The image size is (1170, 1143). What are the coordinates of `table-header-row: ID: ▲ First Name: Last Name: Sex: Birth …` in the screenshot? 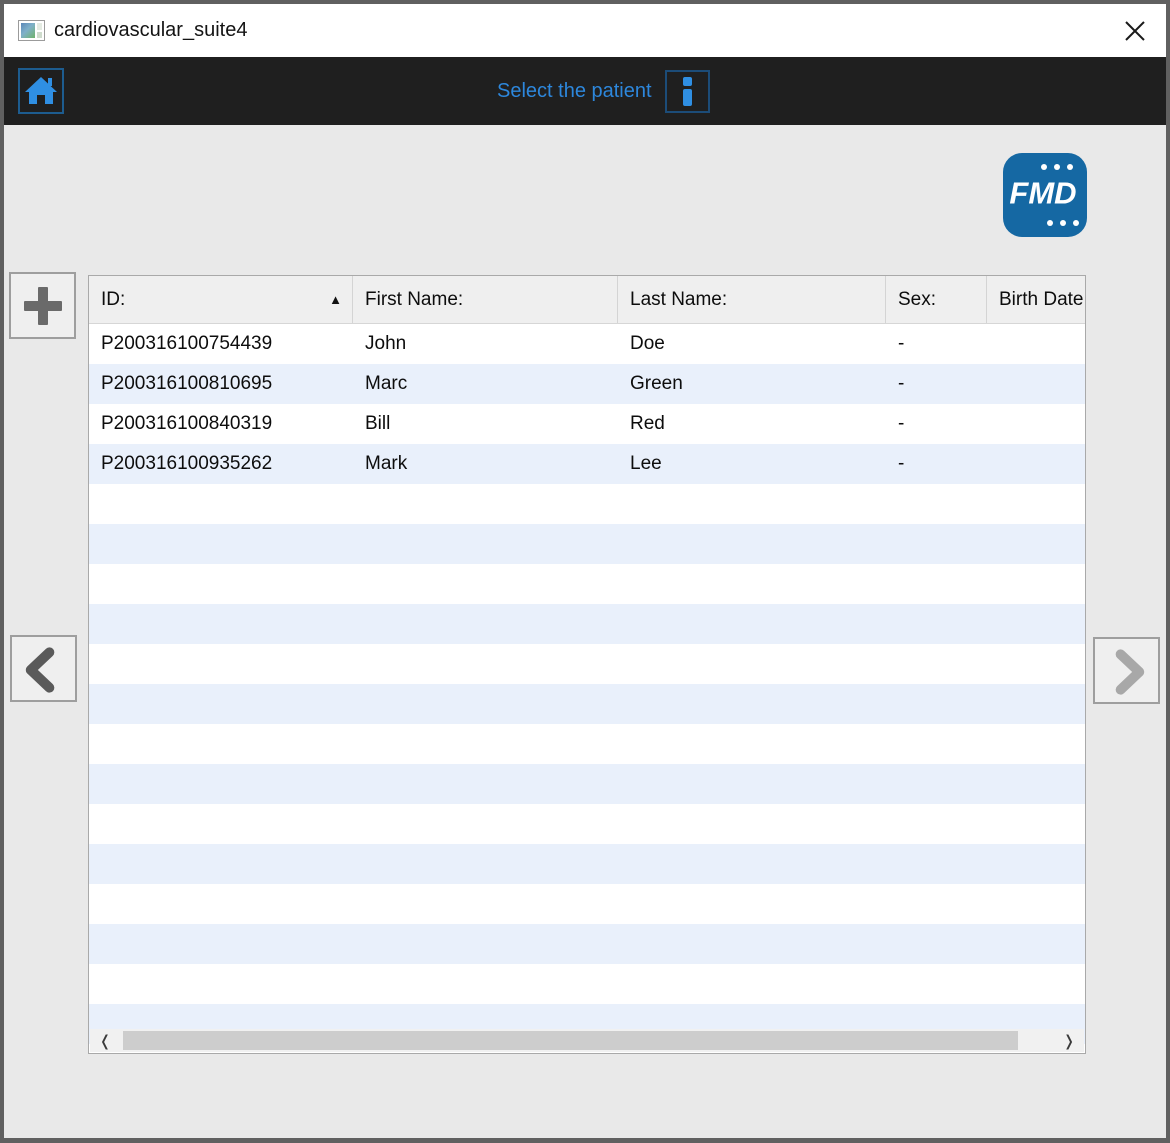 It's located at (587, 300).